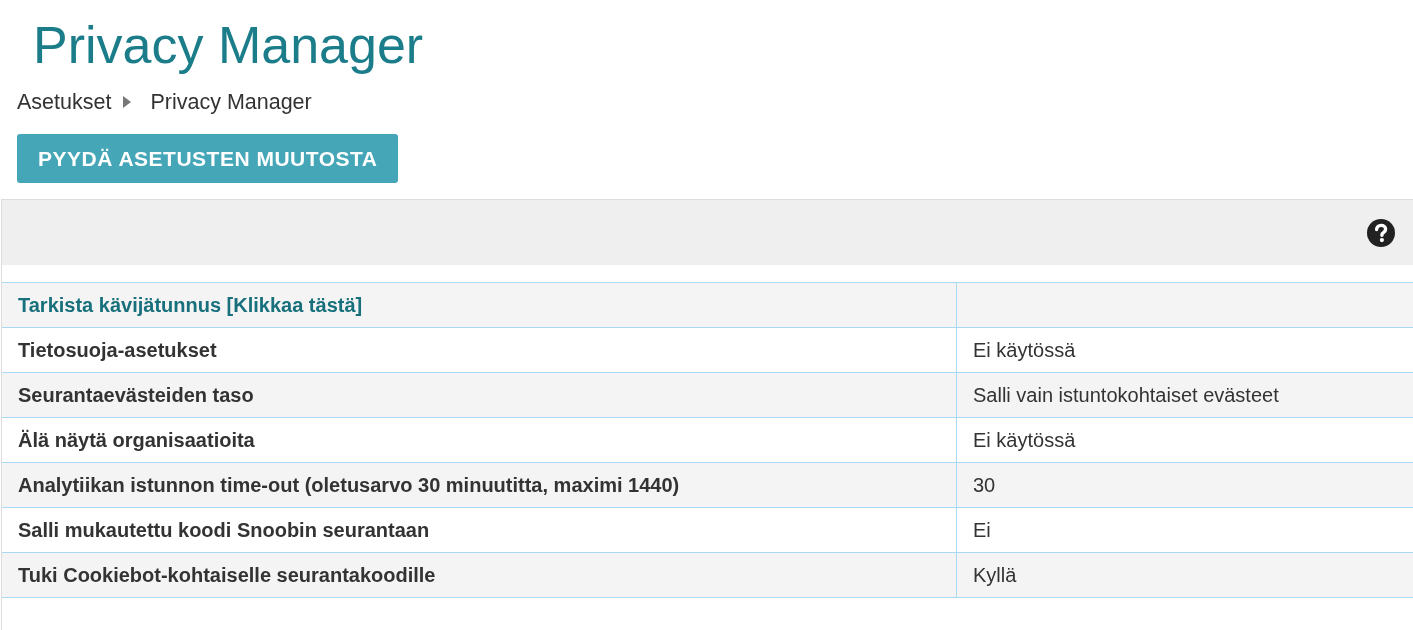  Describe the element at coordinates (479, 350) in the screenshot. I see `setting-label: Tietosuoja-asetukset` at that location.